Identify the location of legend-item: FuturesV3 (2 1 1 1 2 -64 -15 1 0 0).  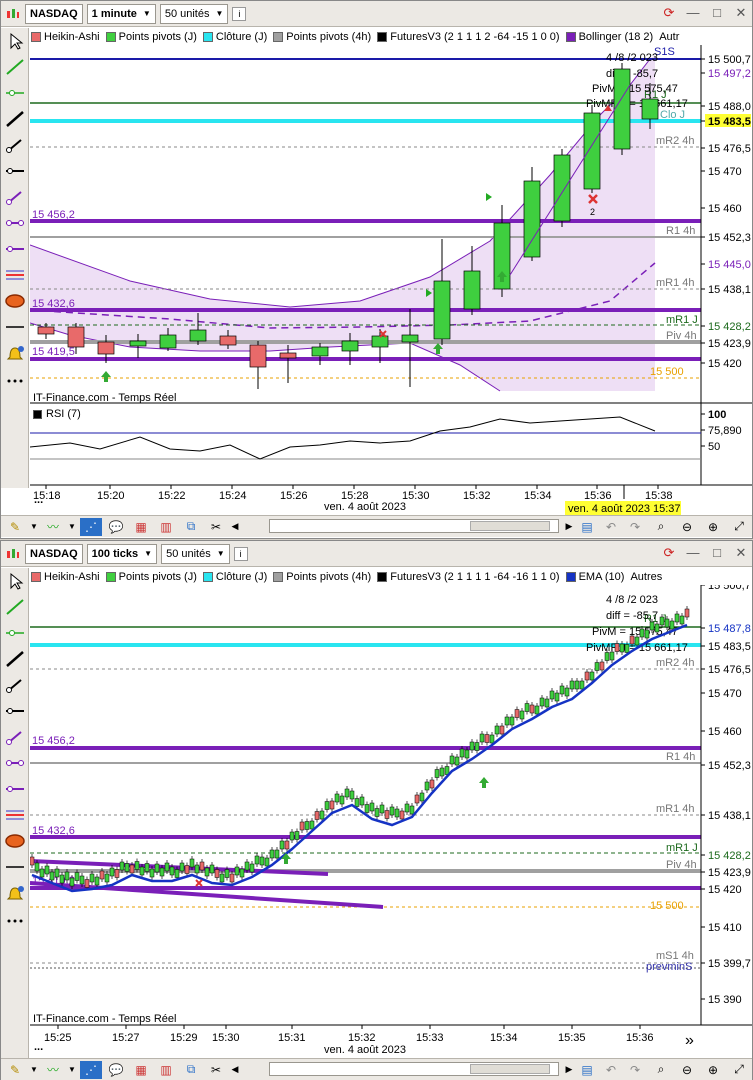
(468, 37).